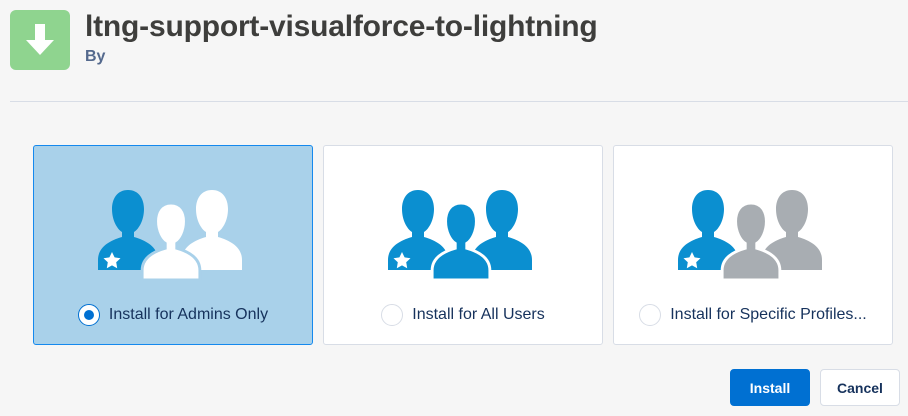 This screenshot has width=908, height=416. What do you see at coordinates (88, 315) in the screenshot?
I see `radio-admins-only` at bounding box center [88, 315].